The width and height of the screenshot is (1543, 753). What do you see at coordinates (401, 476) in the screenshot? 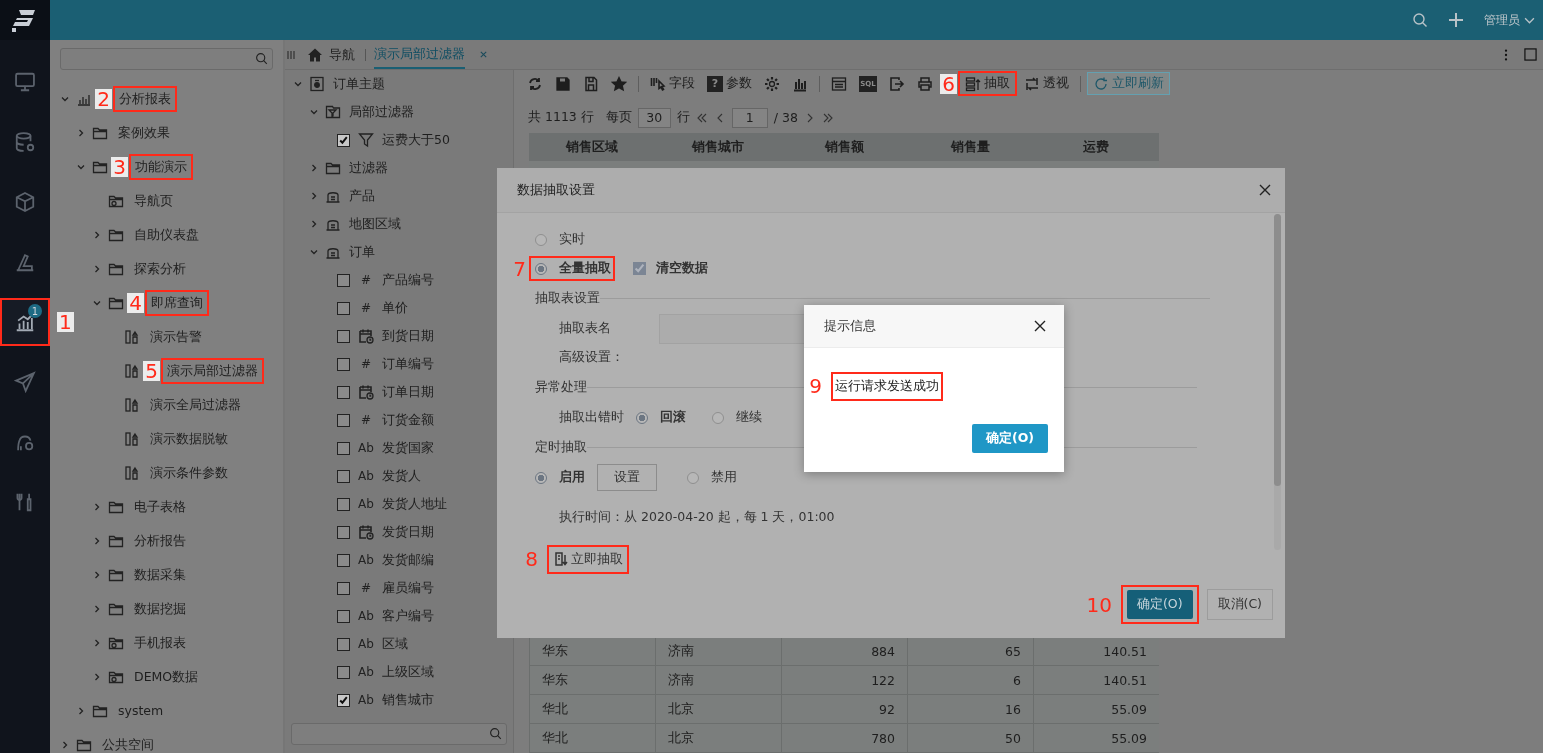
I see `tree-item: 发货人` at bounding box center [401, 476].